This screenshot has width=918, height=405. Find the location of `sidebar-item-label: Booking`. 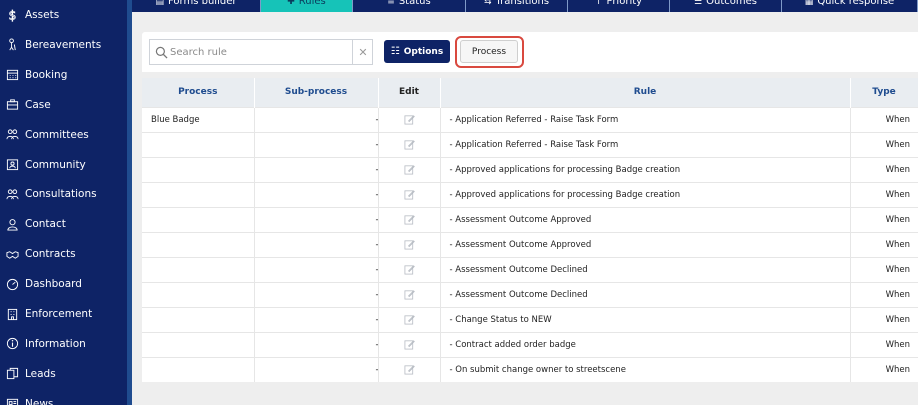

sidebar-item-label: Booking is located at coordinates (46, 74).